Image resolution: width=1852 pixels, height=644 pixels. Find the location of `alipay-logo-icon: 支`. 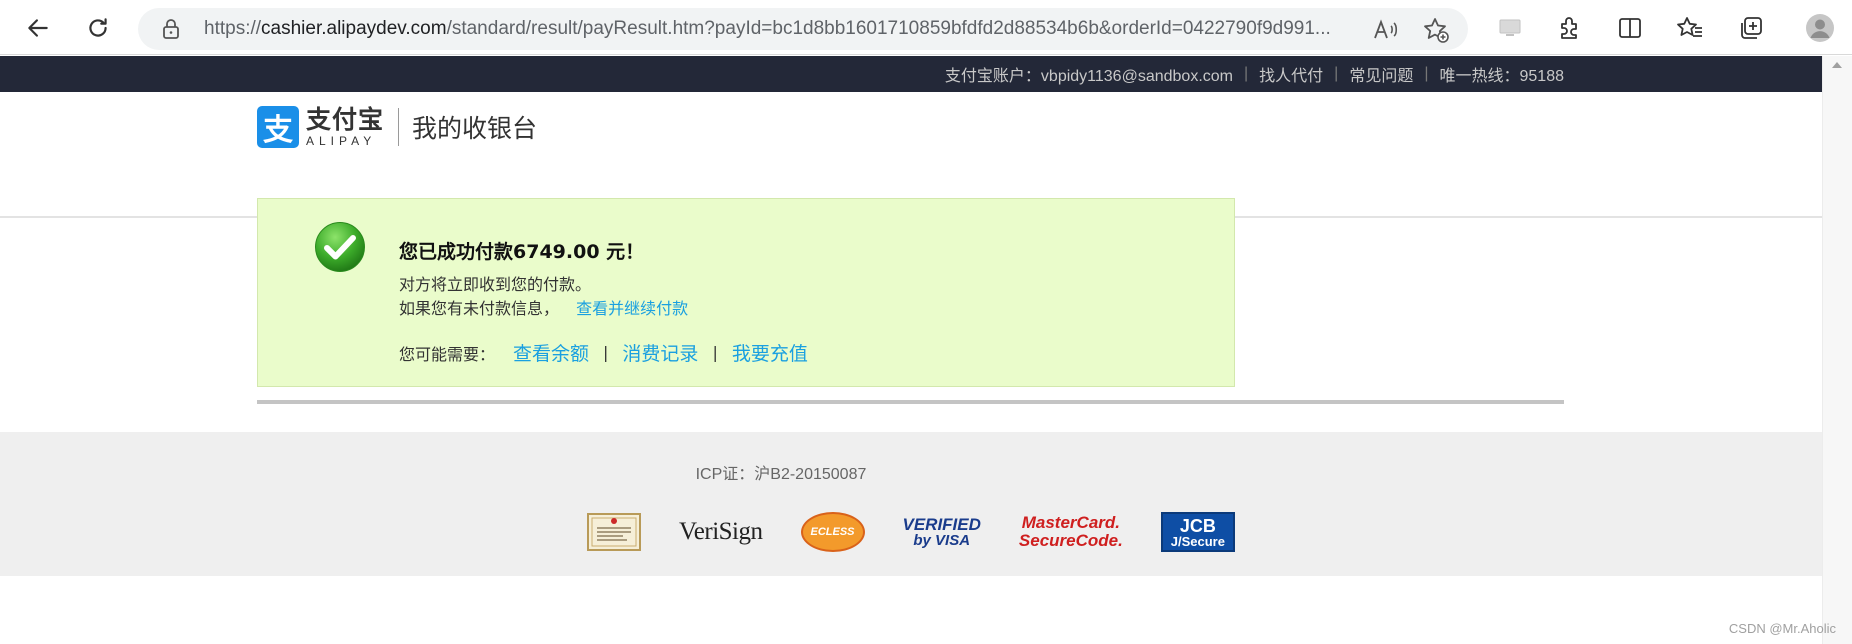

alipay-logo-icon: 支 is located at coordinates (278, 127).